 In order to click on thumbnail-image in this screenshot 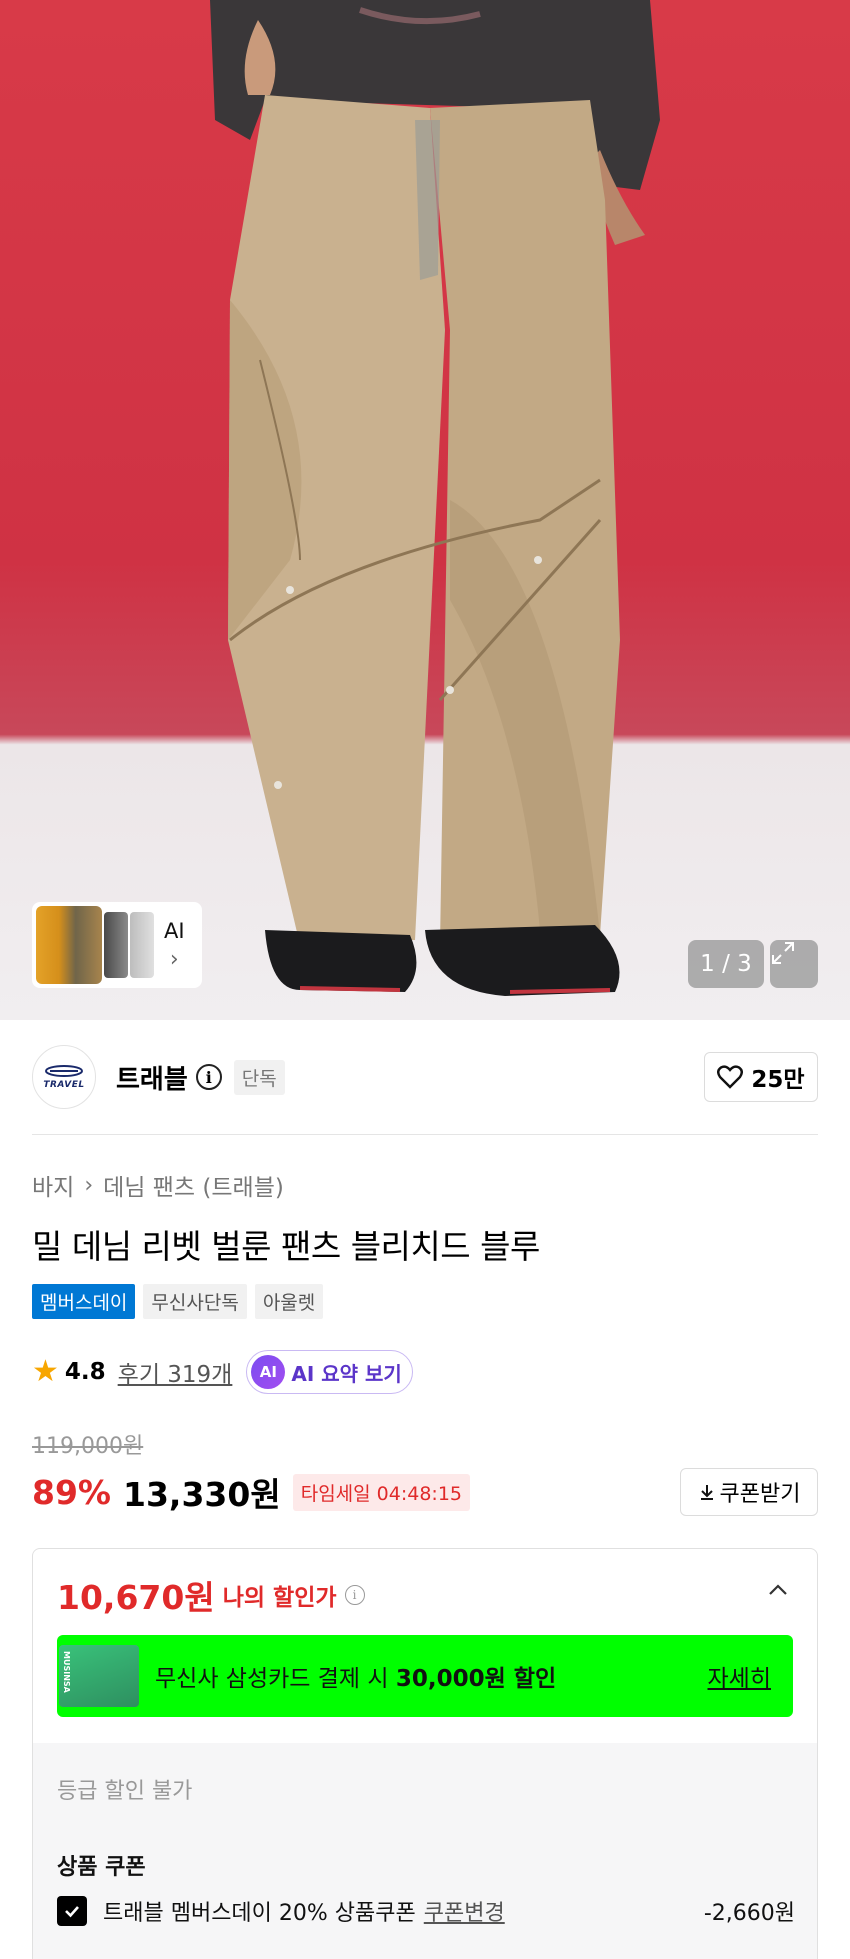, I will do `click(69, 945)`.